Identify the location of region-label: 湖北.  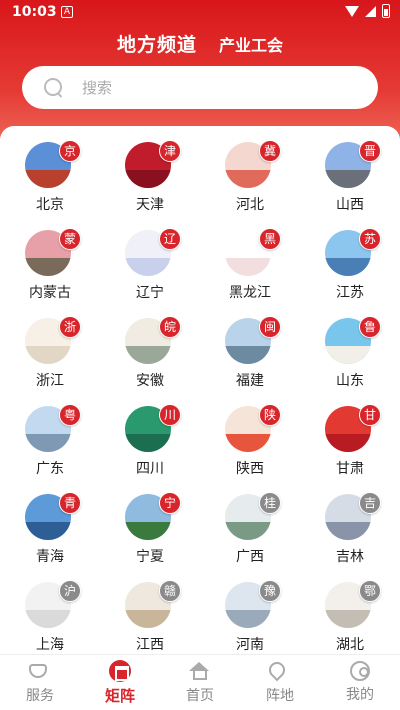
(350, 645).